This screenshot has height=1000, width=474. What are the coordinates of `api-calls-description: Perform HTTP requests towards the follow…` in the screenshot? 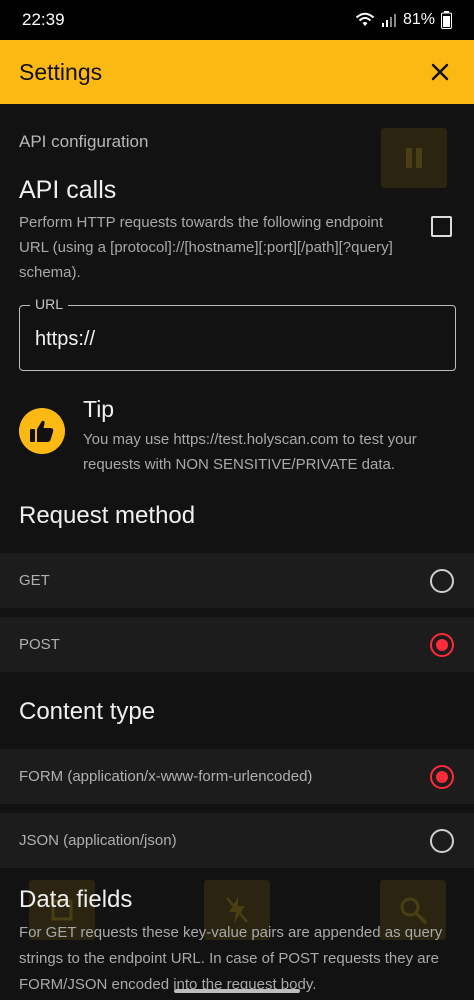 It's located at (206, 247).